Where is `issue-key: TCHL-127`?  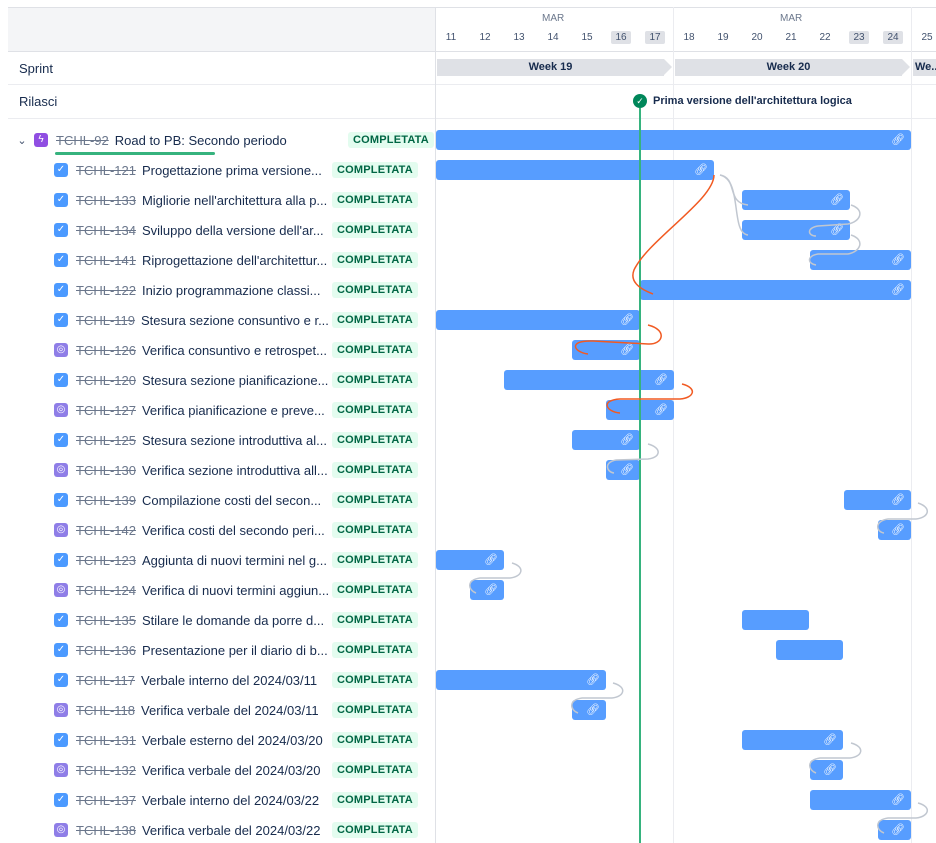 issue-key: TCHL-127 is located at coordinates (106, 410).